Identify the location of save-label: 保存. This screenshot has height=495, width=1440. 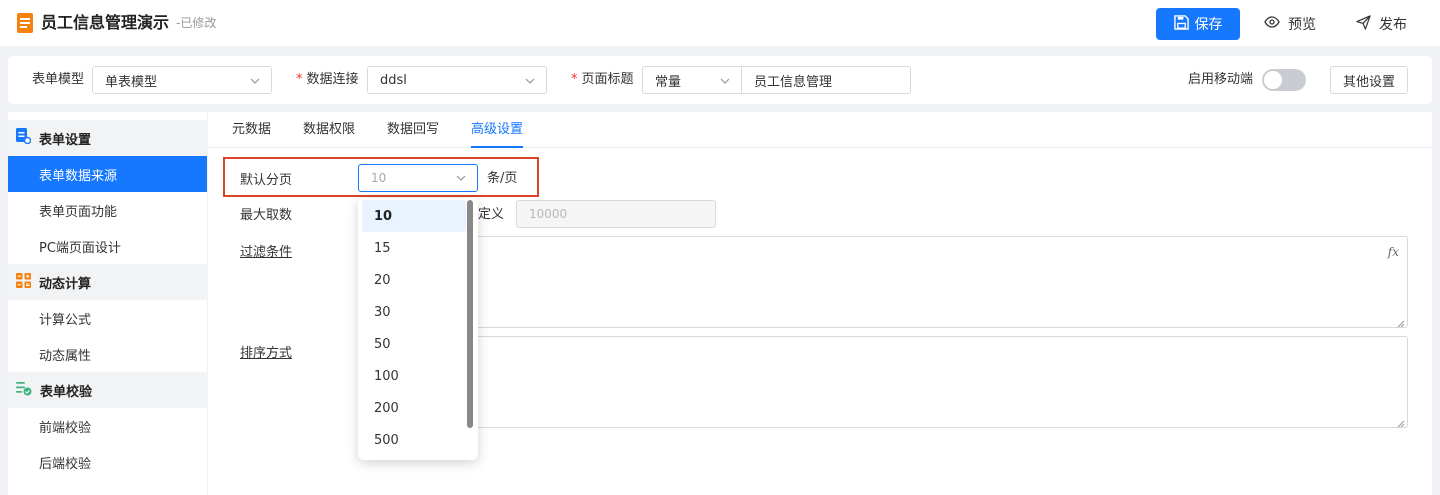
(1208, 25).